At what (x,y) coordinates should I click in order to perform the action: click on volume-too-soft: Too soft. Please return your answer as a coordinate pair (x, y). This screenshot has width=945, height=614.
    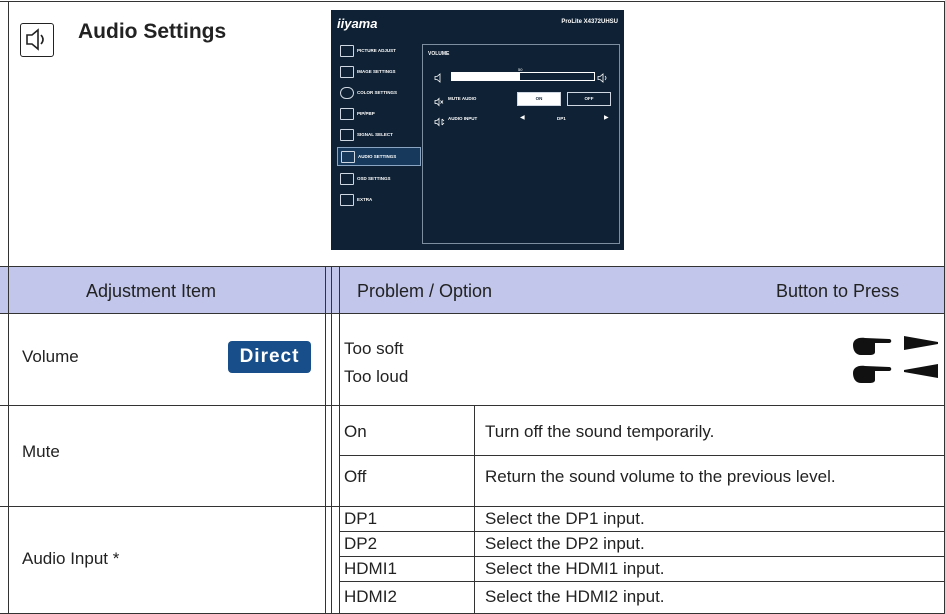
    Looking at the image, I should click on (374, 348).